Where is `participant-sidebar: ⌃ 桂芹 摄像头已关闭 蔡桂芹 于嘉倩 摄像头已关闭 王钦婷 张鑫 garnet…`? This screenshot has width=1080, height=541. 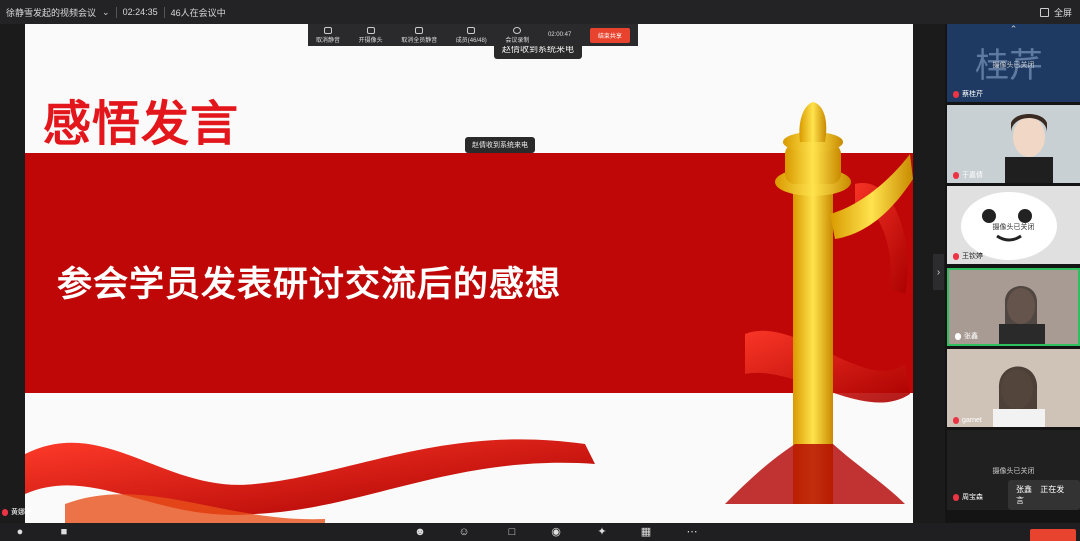 participant-sidebar: ⌃ 桂芹 摄像头已关闭 蔡桂芹 于嘉倩 摄像头已关闭 王钦婷 张鑫 garnet… is located at coordinates (1012, 273).